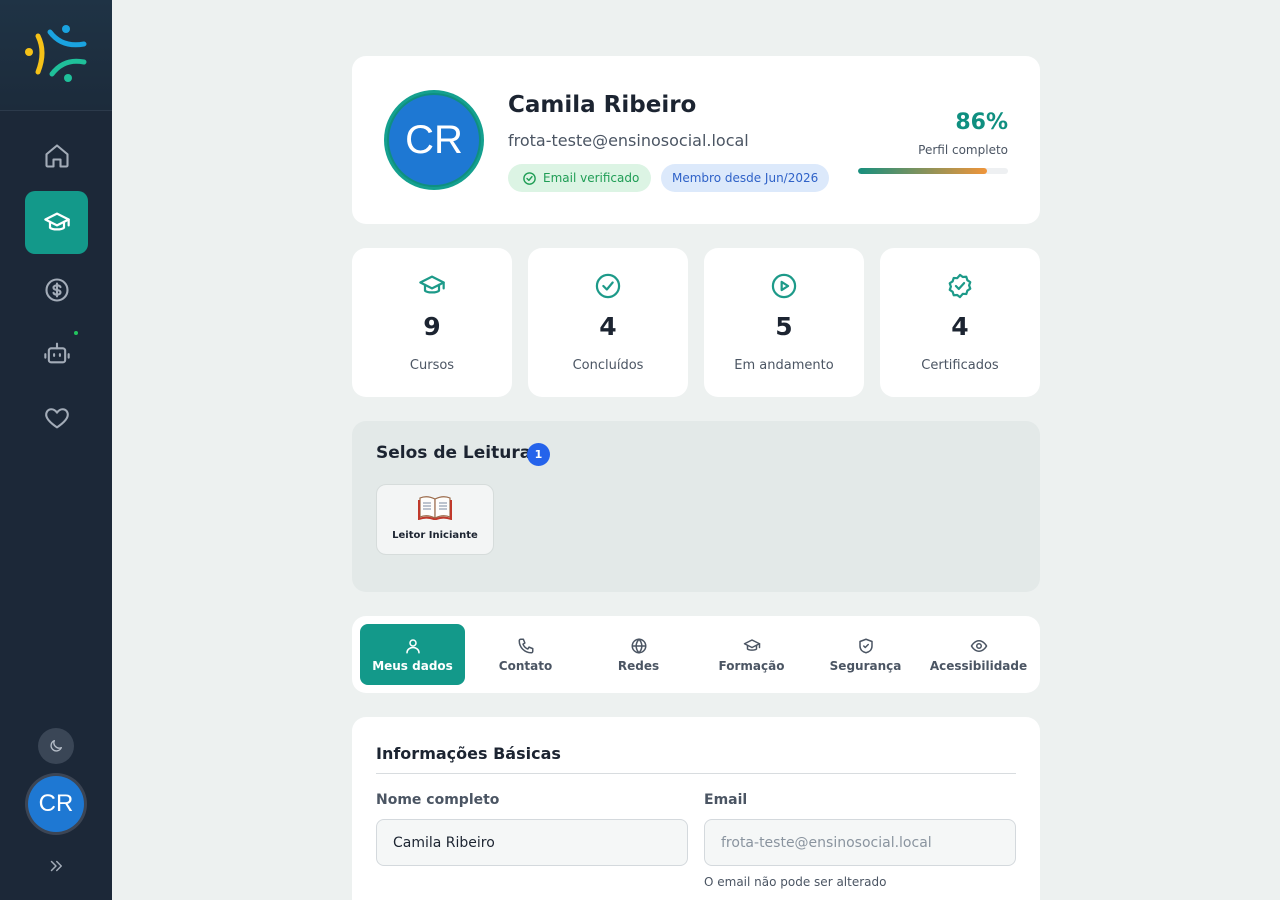 The width and height of the screenshot is (1280, 900). I want to click on robot-icon, so click(56, 352).